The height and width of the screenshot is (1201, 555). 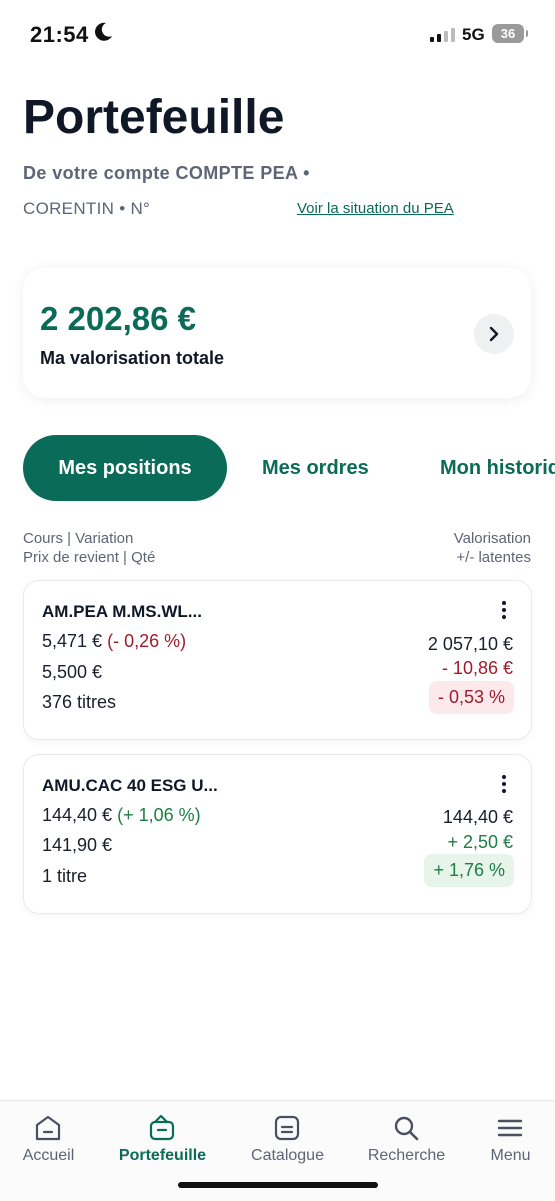 I want to click on col-header-price: Cours | Variation, so click(x=78, y=538).